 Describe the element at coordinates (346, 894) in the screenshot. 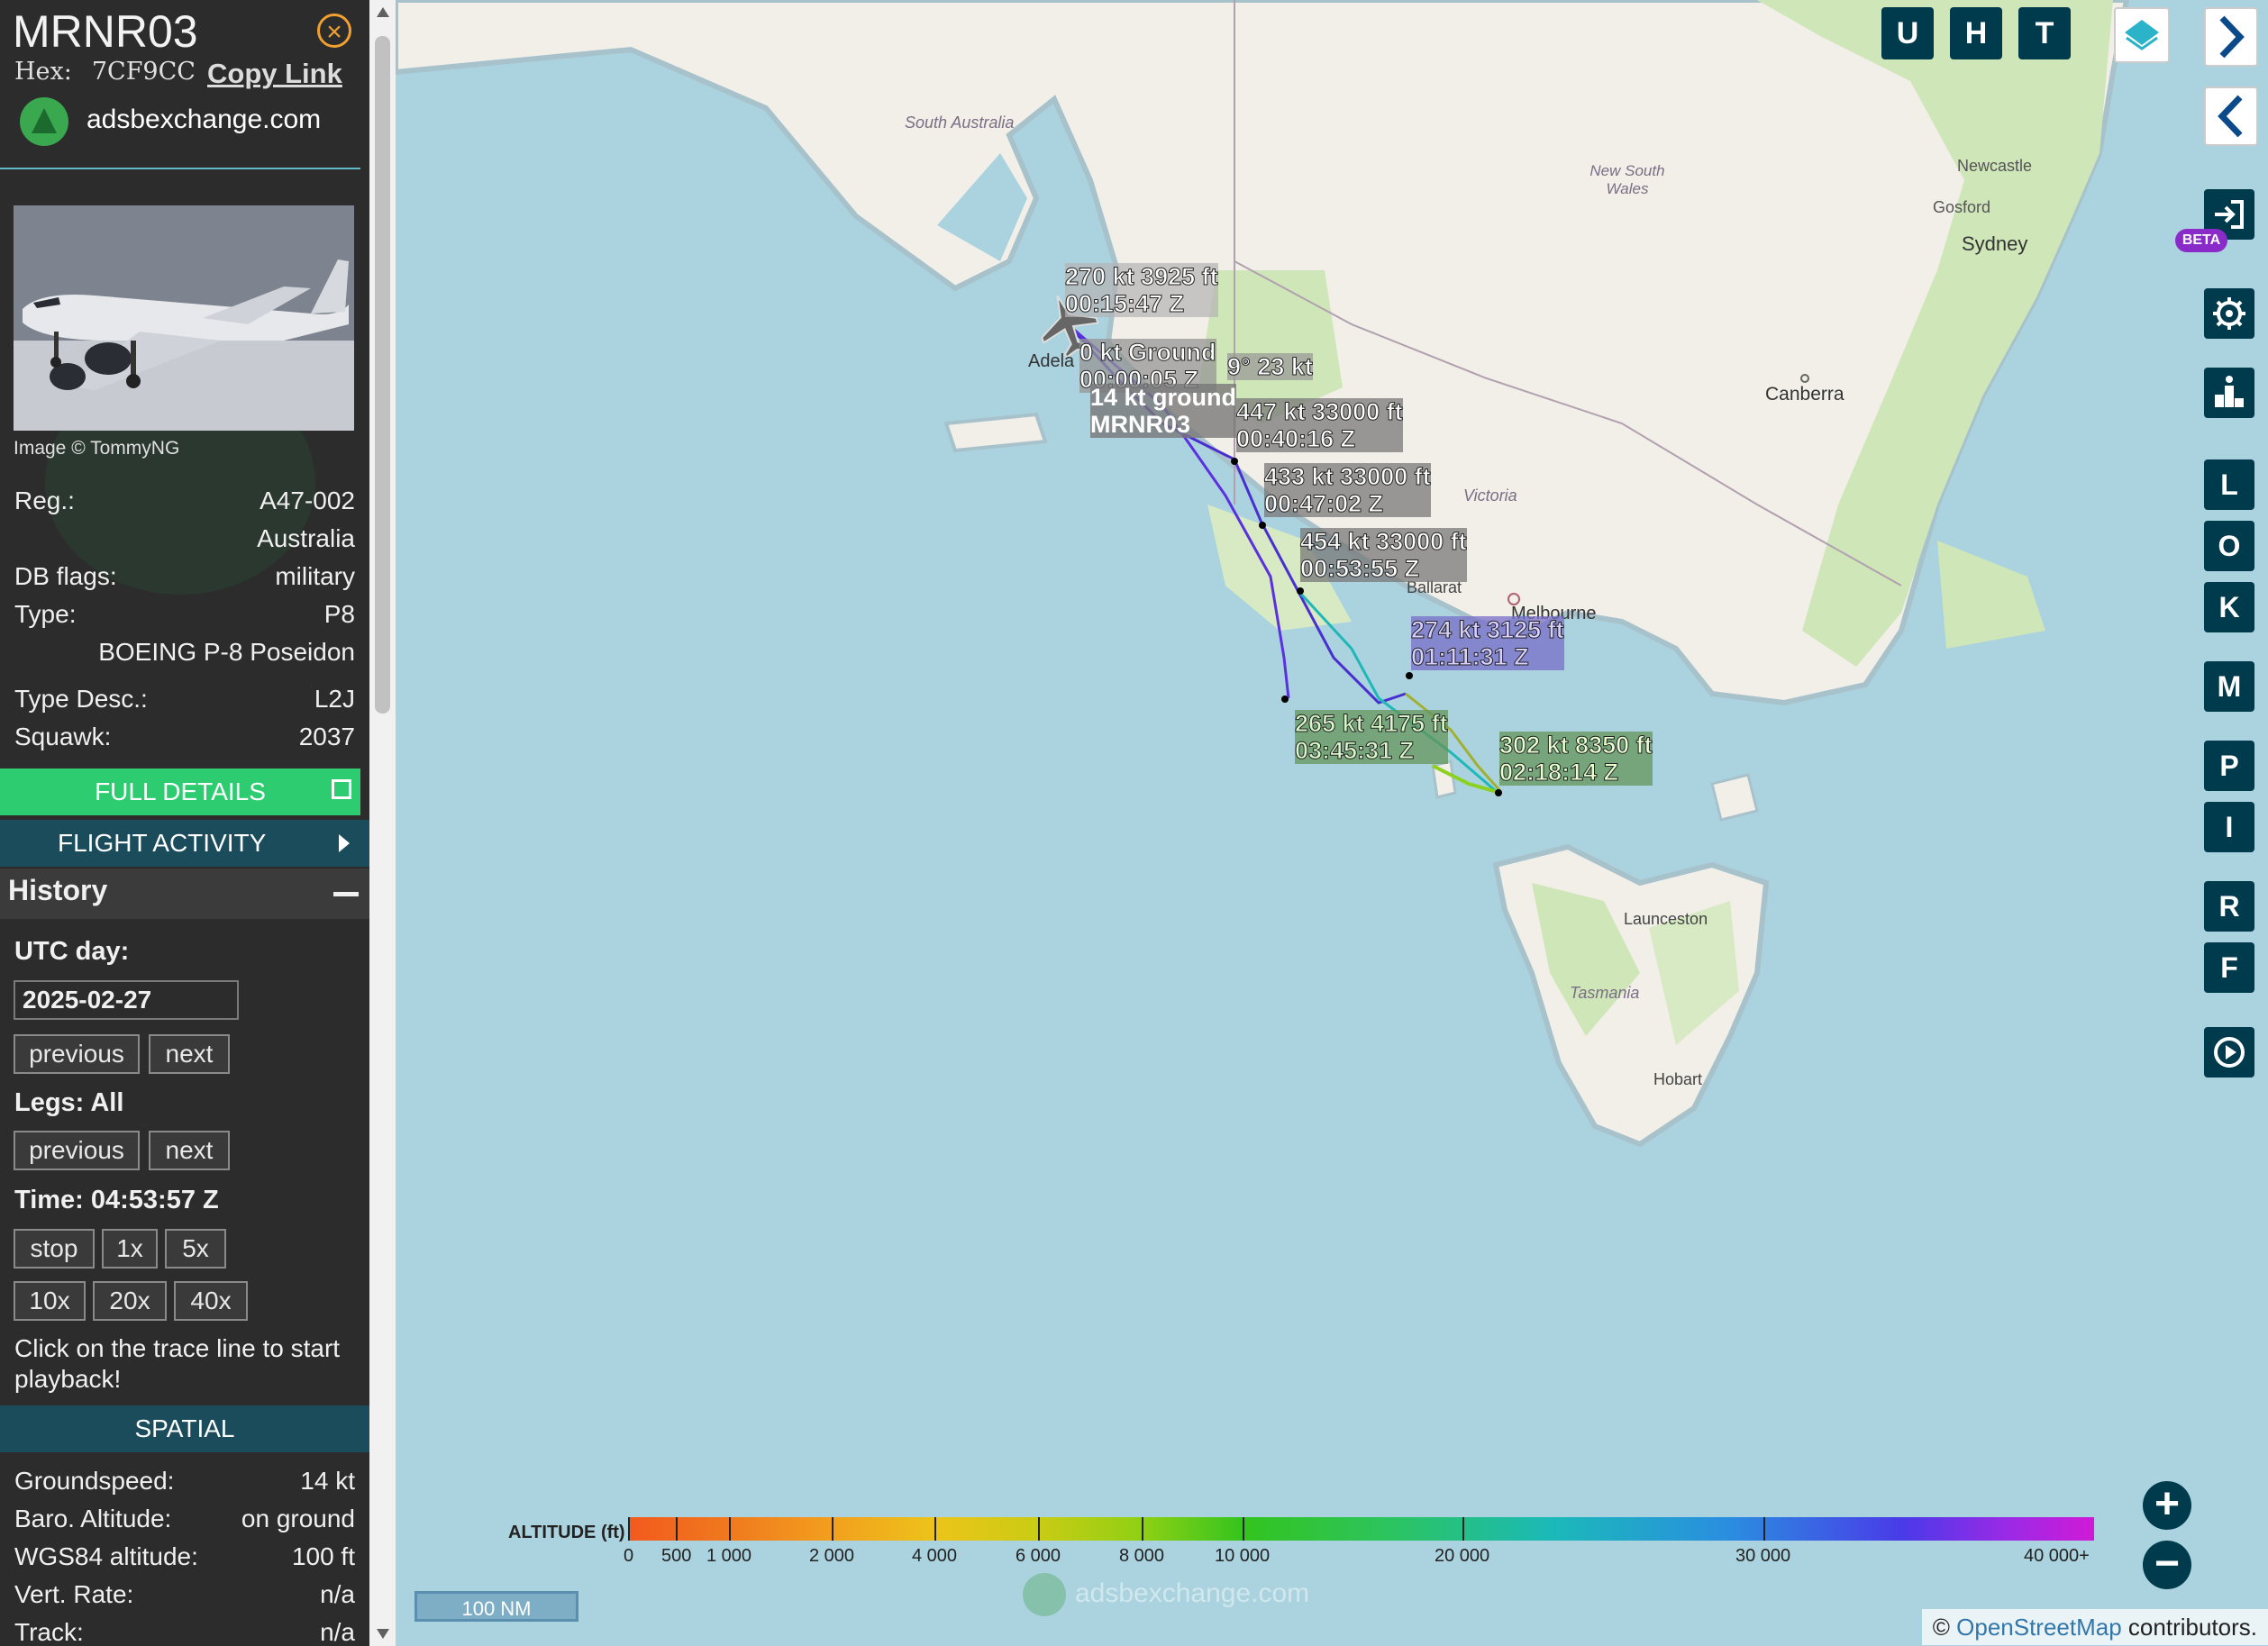

I see `collapse-icon` at that location.